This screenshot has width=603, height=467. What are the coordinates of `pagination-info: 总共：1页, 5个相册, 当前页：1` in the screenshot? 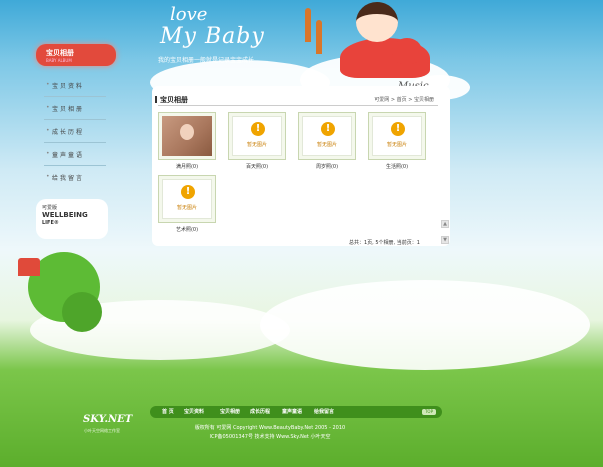 It's located at (384, 243).